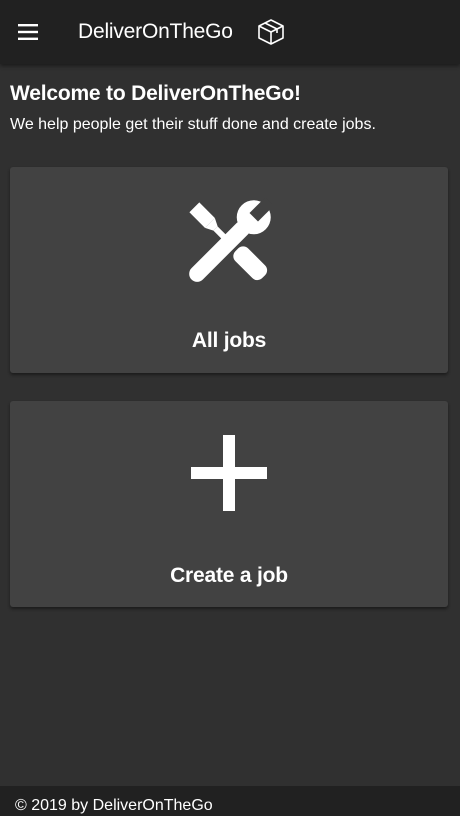 The height and width of the screenshot is (816, 460). I want to click on menu-button, so click(28, 32).